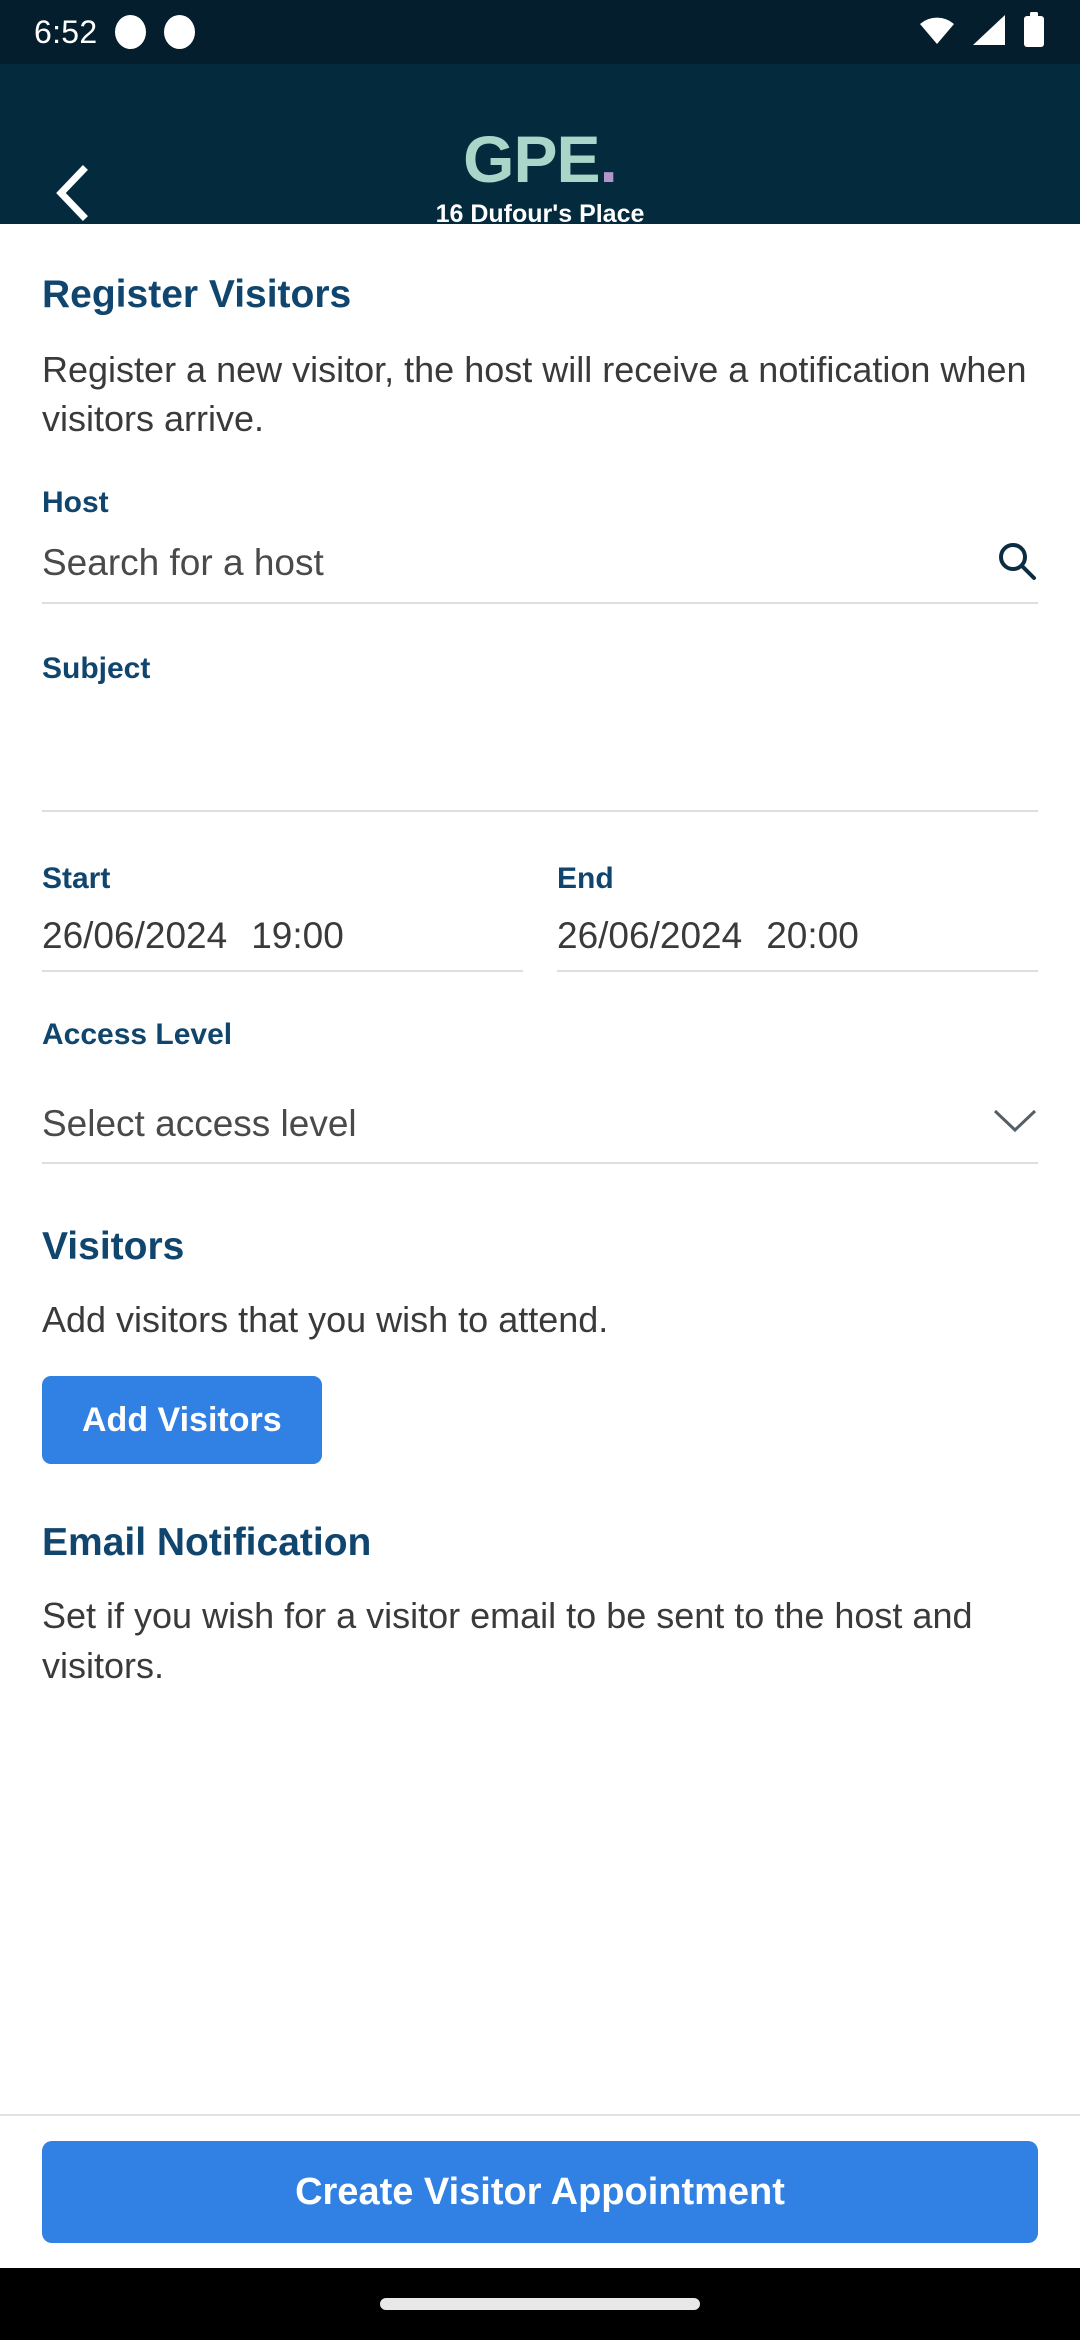  Describe the element at coordinates (1015, 1126) in the screenshot. I see `chevron-down-icon` at that location.